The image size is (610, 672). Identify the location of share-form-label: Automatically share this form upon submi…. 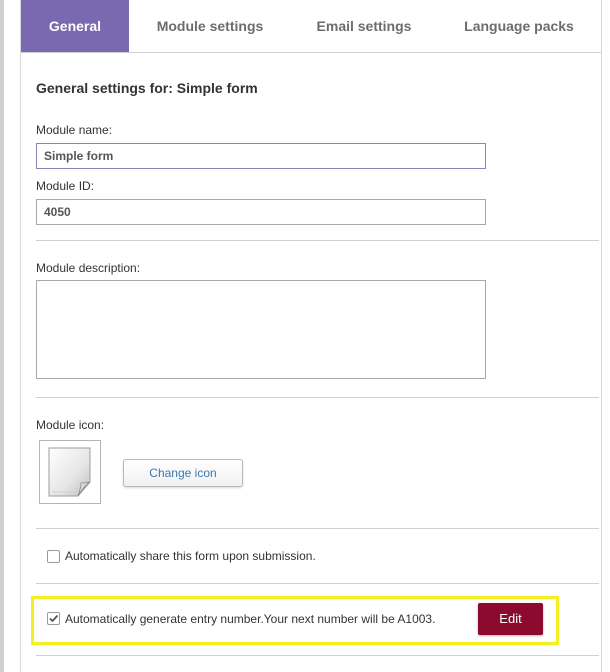
(190, 556).